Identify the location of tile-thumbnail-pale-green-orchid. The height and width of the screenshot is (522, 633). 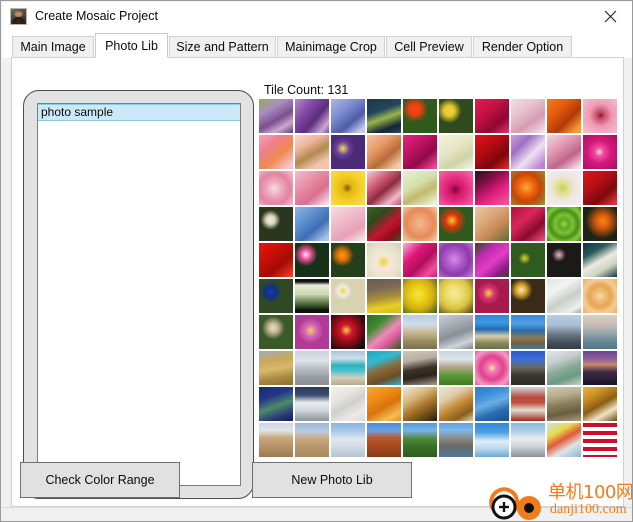
(420, 188).